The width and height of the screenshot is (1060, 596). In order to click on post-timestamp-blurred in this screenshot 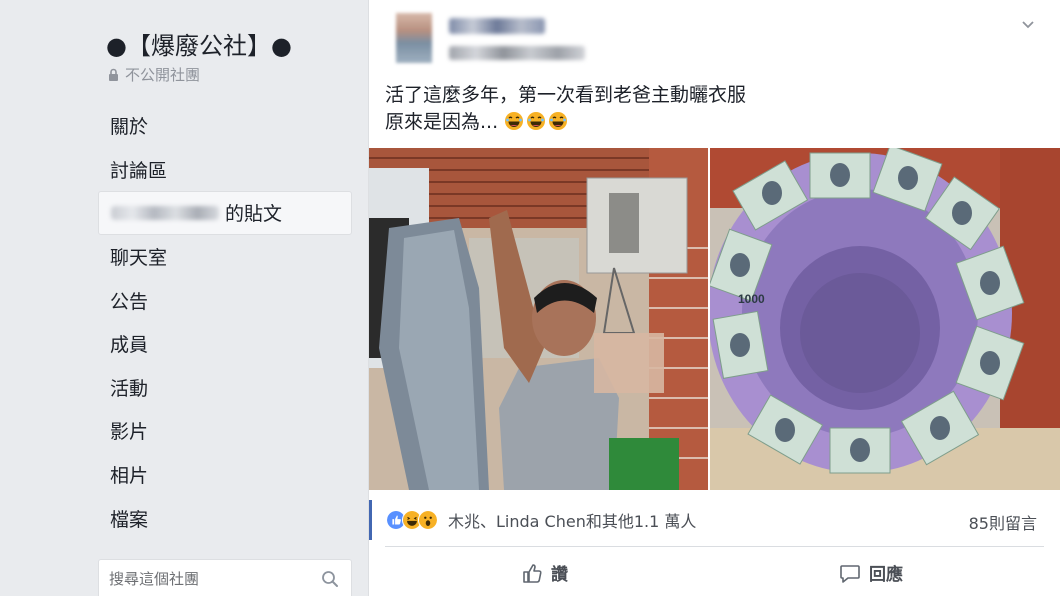, I will do `click(517, 53)`.